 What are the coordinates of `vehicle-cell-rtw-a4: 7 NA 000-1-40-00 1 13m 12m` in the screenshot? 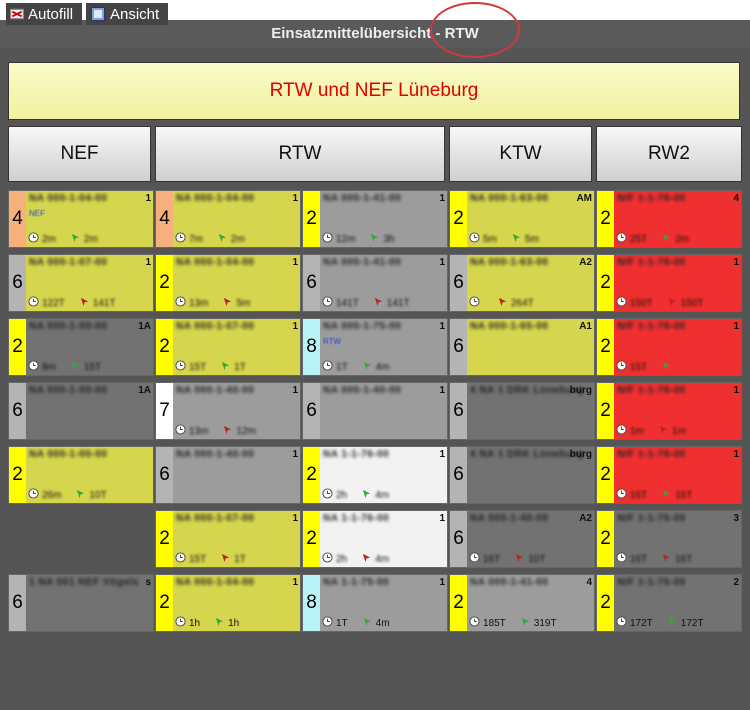 It's located at (228, 411).